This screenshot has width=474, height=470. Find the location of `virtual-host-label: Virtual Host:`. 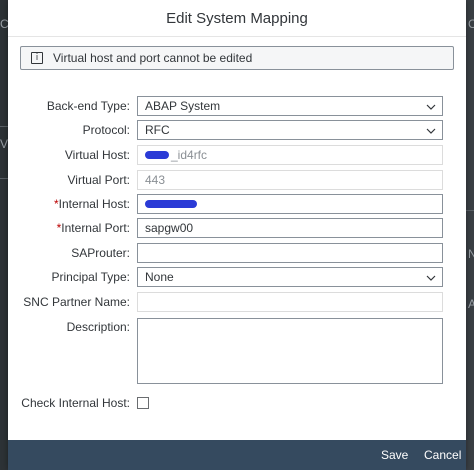

virtual-host-label: Virtual Host: is located at coordinates (97, 155).